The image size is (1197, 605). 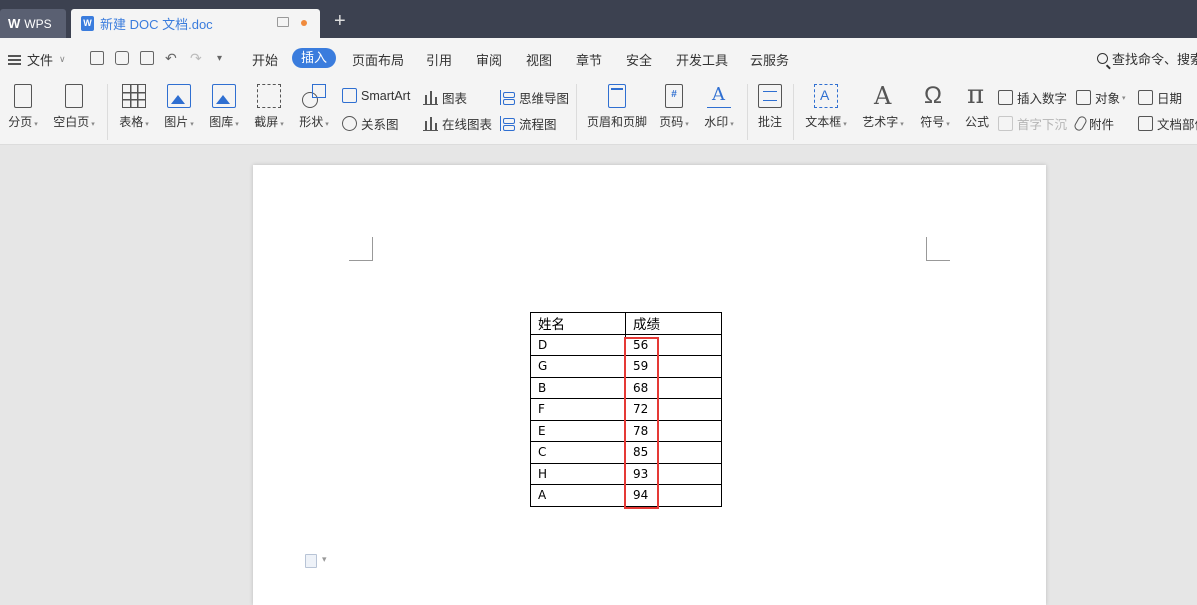 What do you see at coordinates (673, 323) in the screenshot?
I see `table-header-score: 成绩` at bounding box center [673, 323].